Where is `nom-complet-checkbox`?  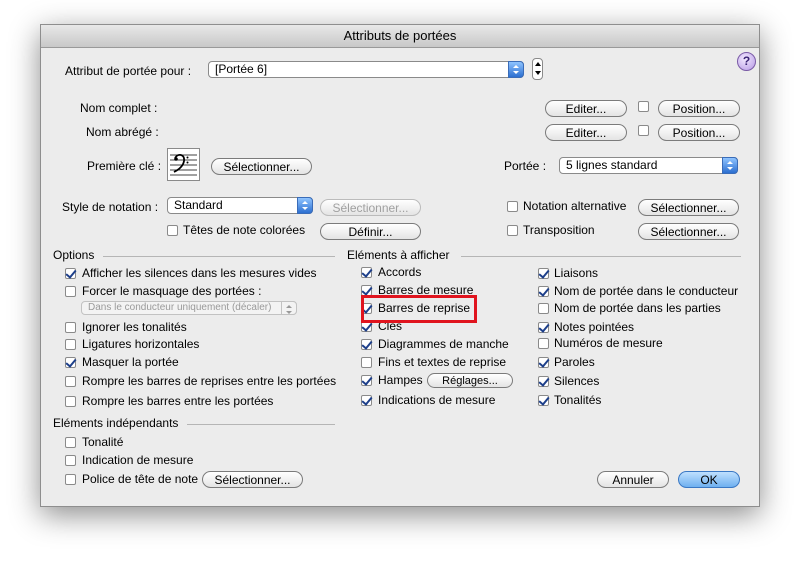
nom-complet-checkbox is located at coordinates (643, 106).